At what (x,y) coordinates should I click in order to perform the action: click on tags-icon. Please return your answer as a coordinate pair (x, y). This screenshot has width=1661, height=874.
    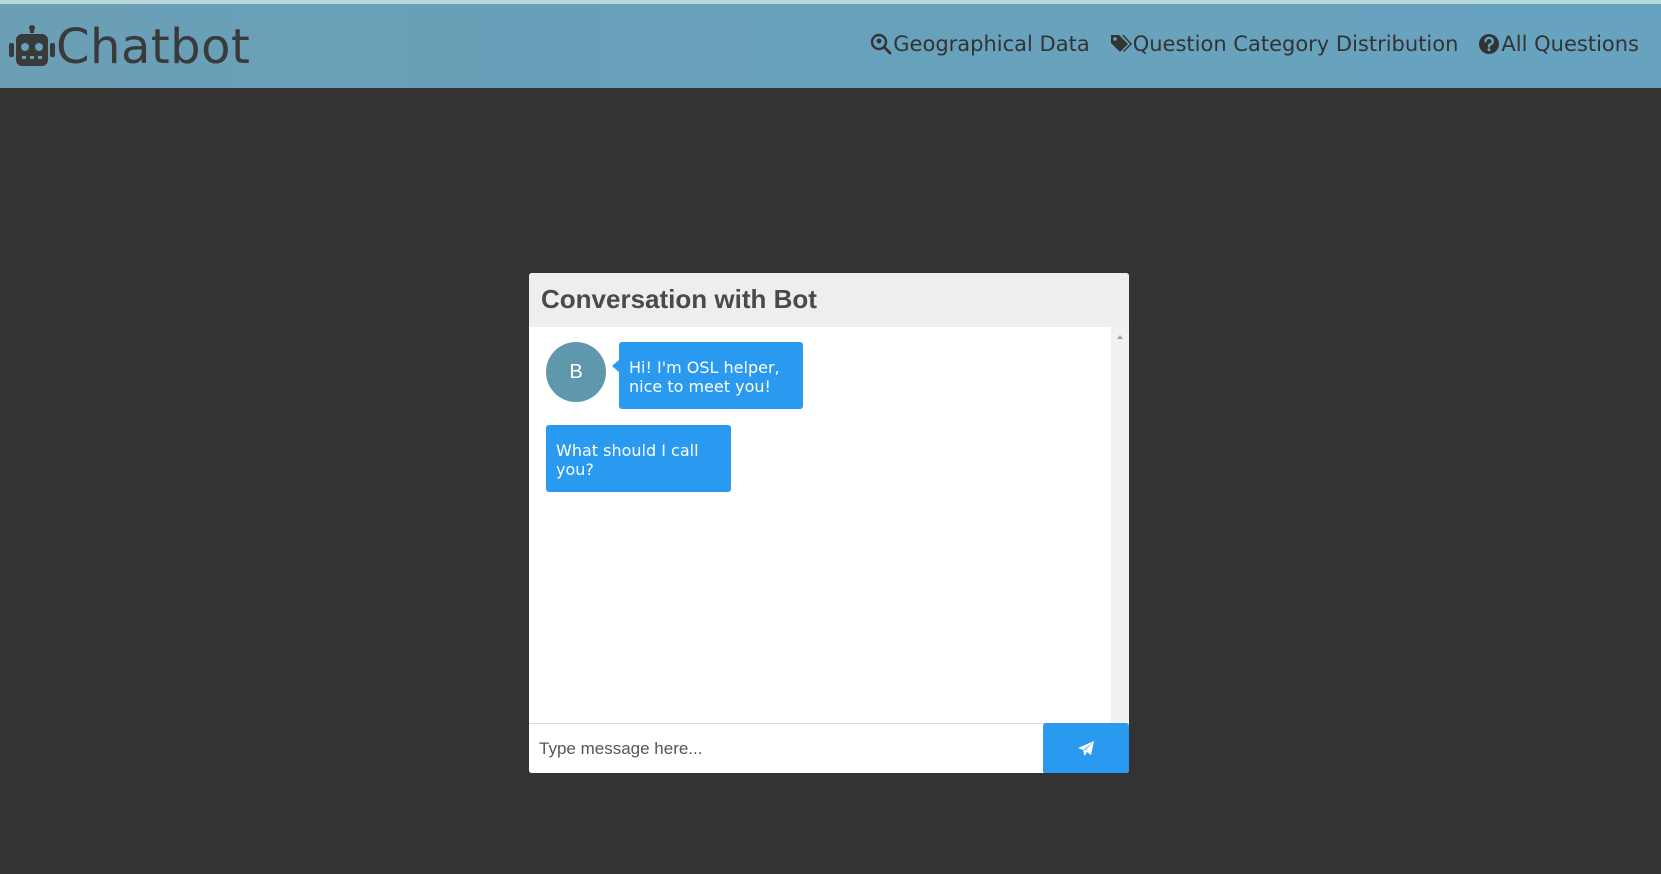
    Looking at the image, I should click on (1121, 43).